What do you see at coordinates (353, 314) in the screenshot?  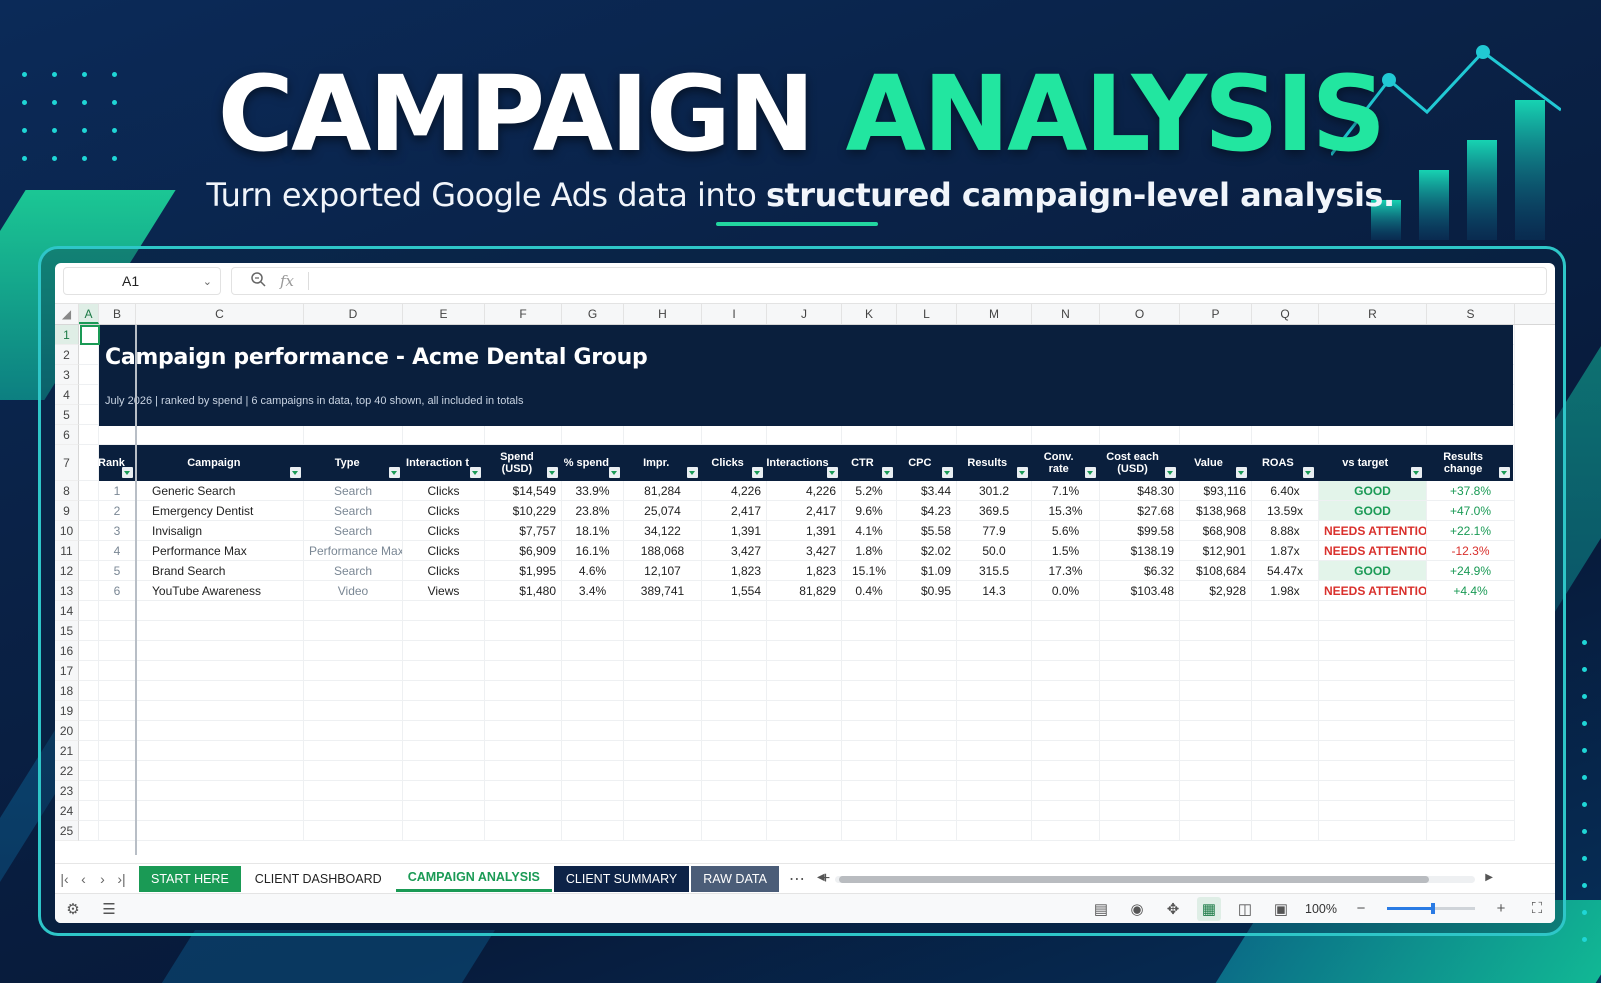 I see `column-header-d: D` at bounding box center [353, 314].